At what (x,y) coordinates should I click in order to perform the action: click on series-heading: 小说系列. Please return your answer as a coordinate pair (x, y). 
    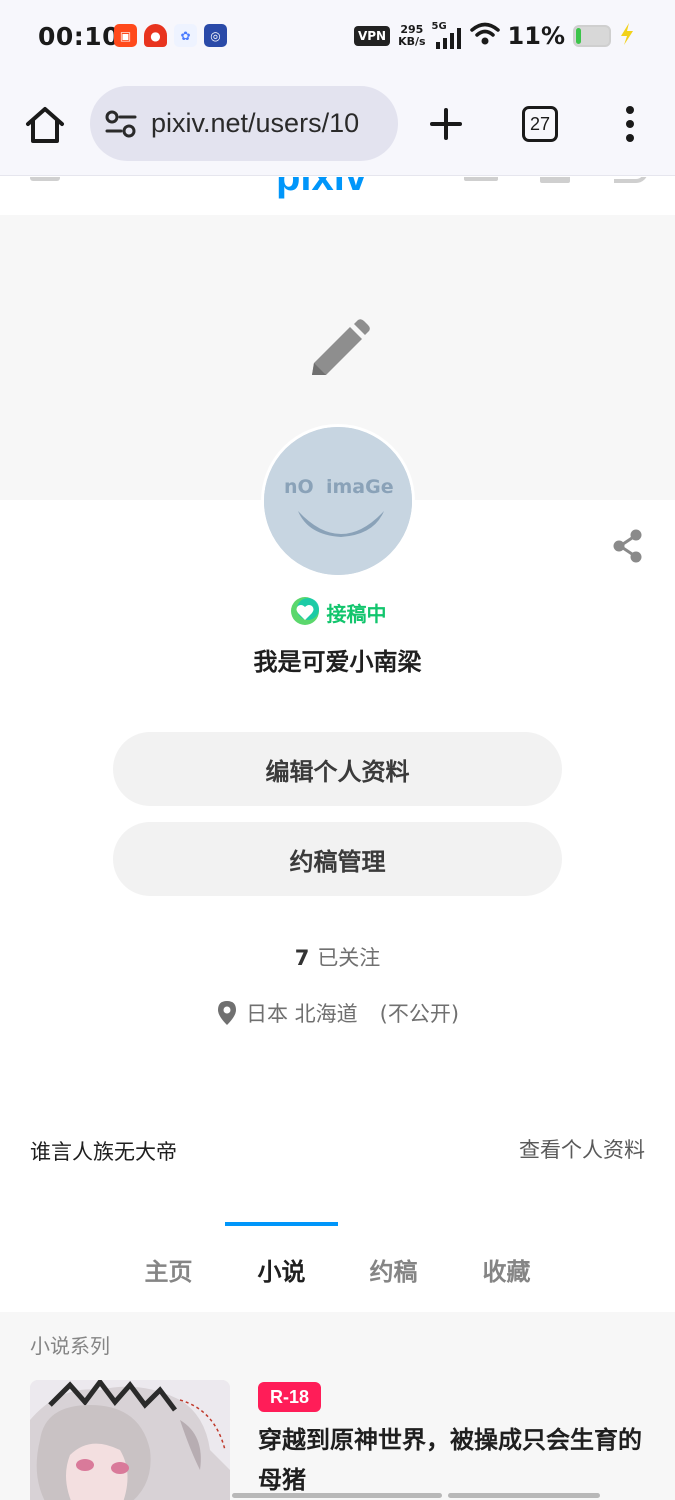
    Looking at the image, I should click on (70, 1346).